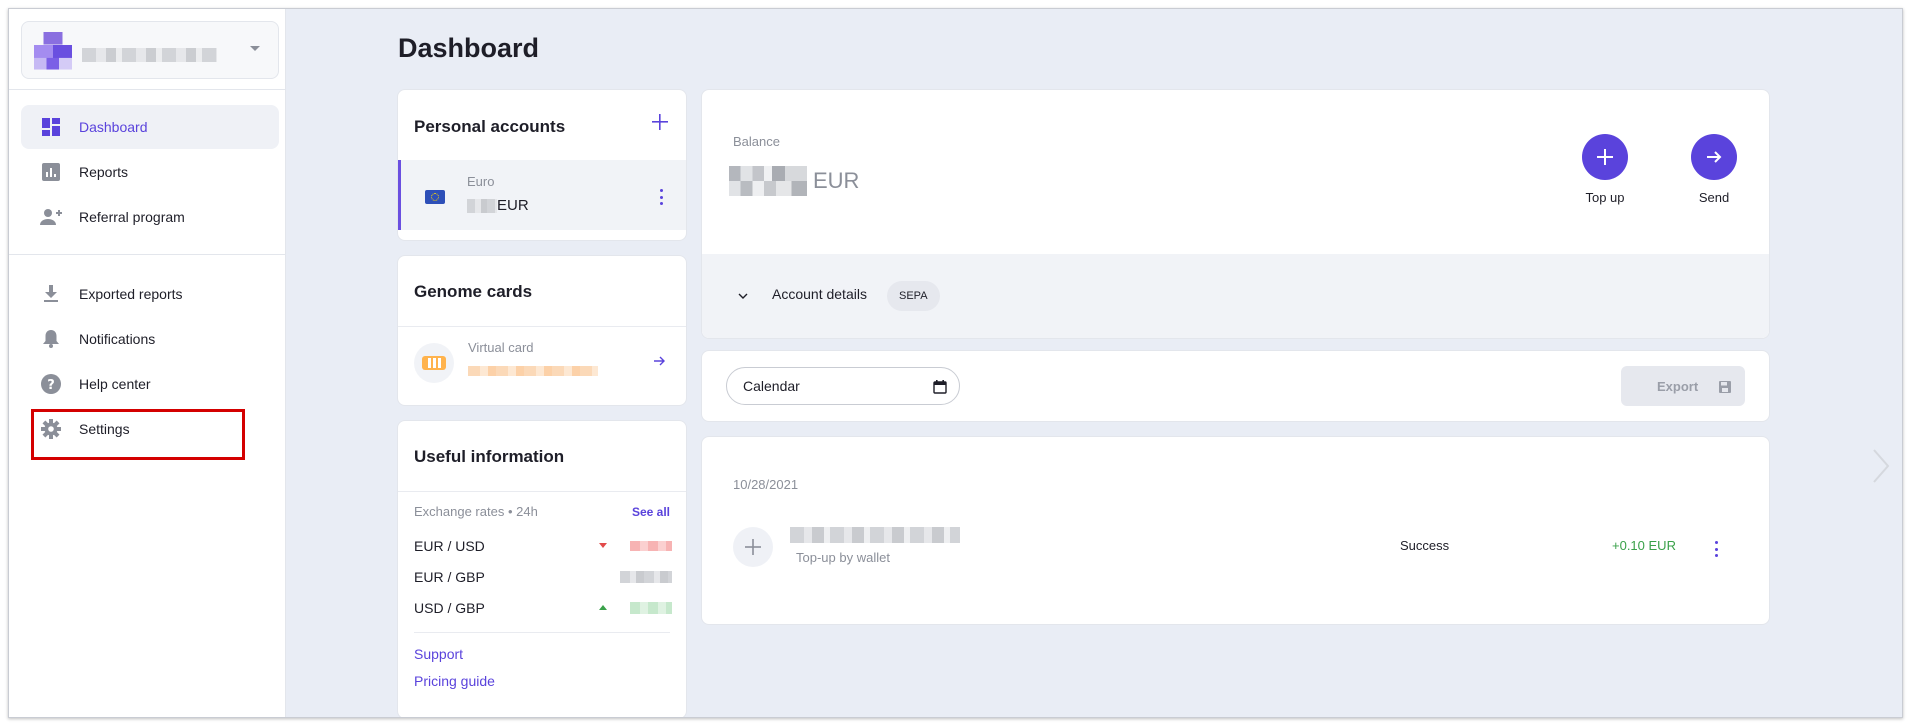 Image resolution: width=1911 pixels, height=725 pixels. What do you see at coordinates (843, 557) in the screenshot?
I see `transaction-description: Top-up by wallet` at bounding box center [843, 557].